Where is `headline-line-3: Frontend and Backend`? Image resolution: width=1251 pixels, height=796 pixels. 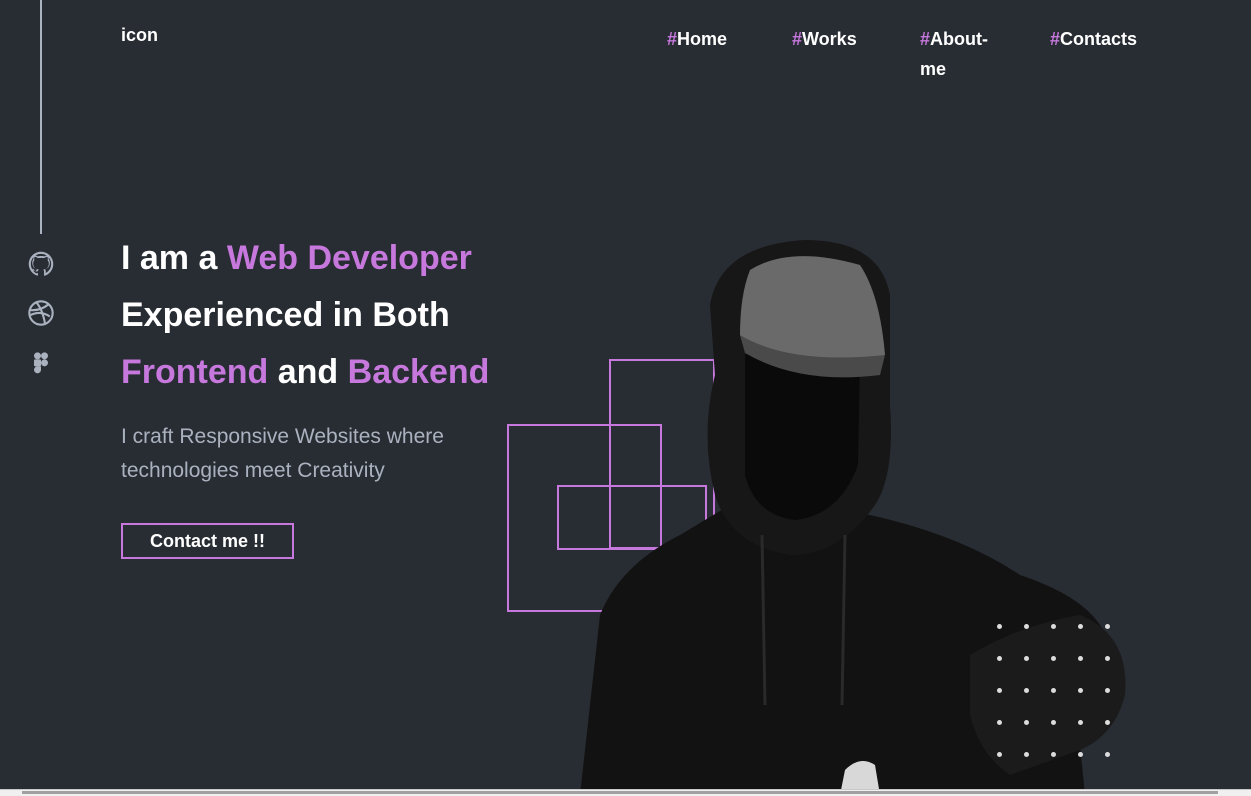 headline-line-3: Frontend and Backend is located at coordinates (305, 372).